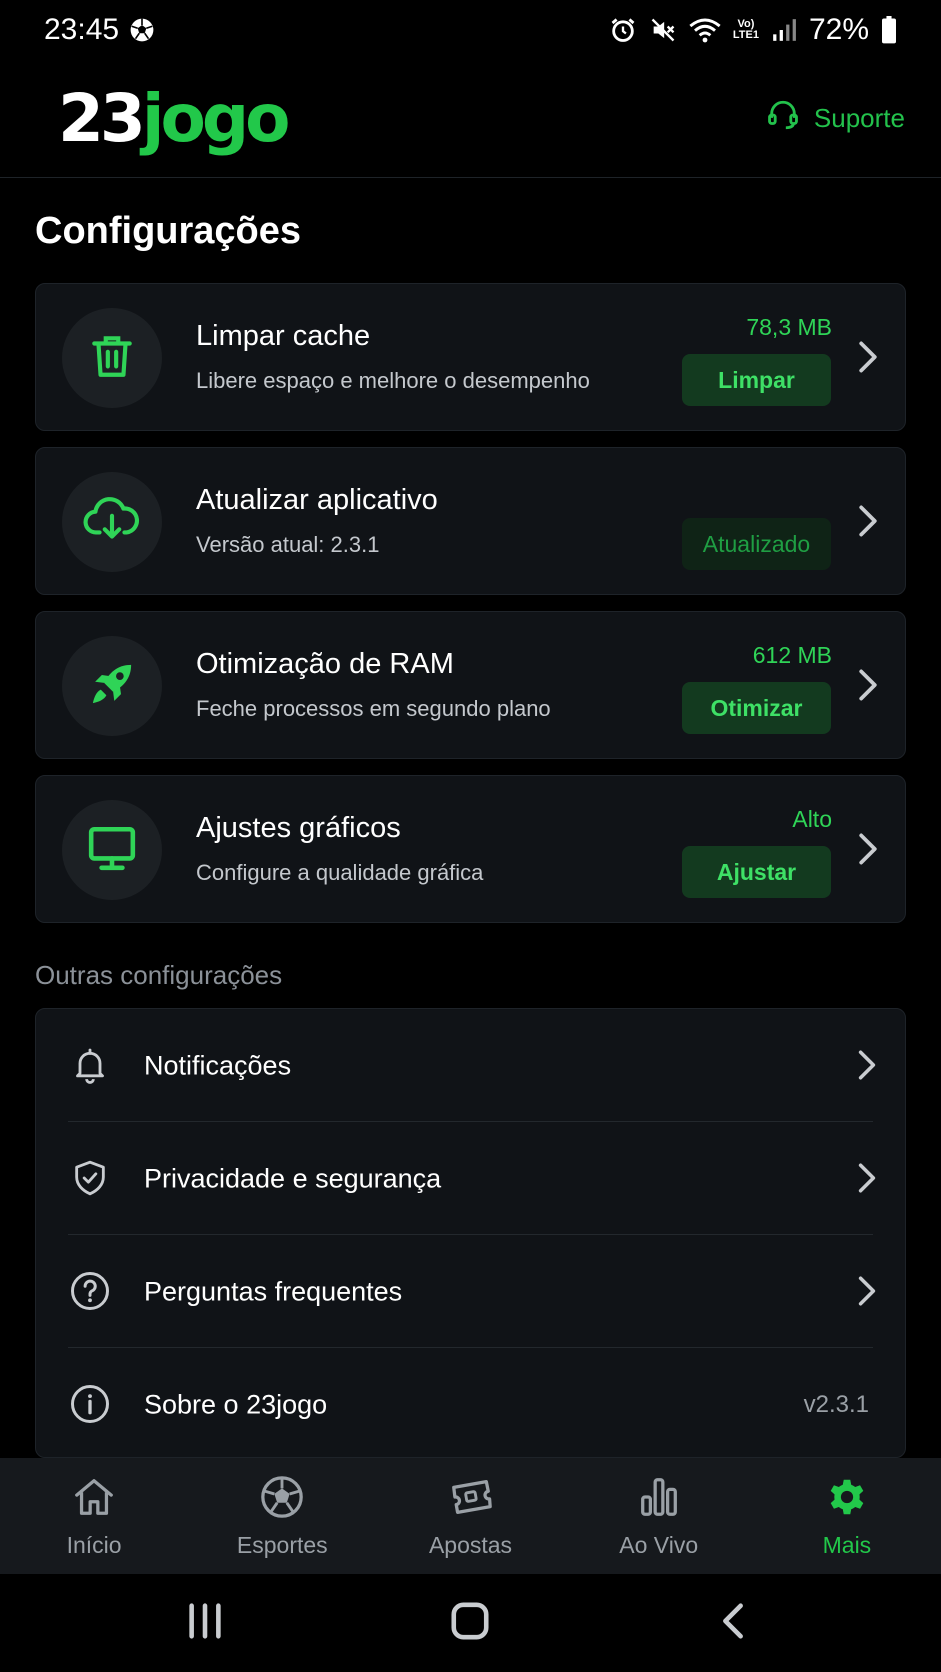 The image size is (941, 1672). I want to click on info-icon, so click(90, 1404).